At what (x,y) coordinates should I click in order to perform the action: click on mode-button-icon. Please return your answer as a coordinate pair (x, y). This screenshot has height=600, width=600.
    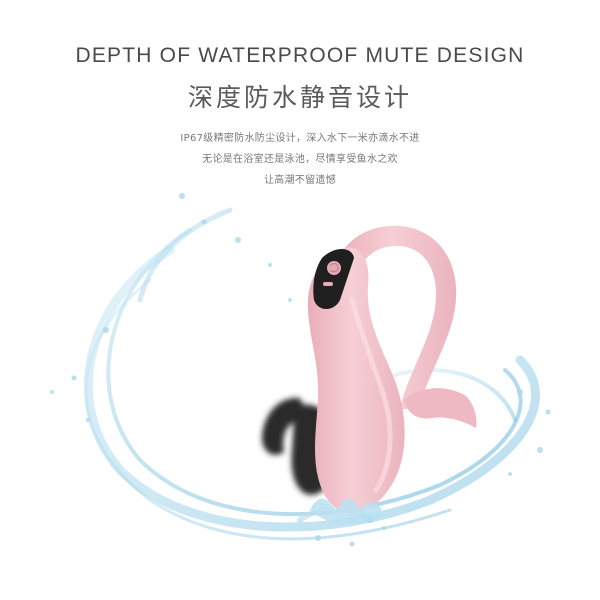
    Looking at the image, I should click on (328, 284).